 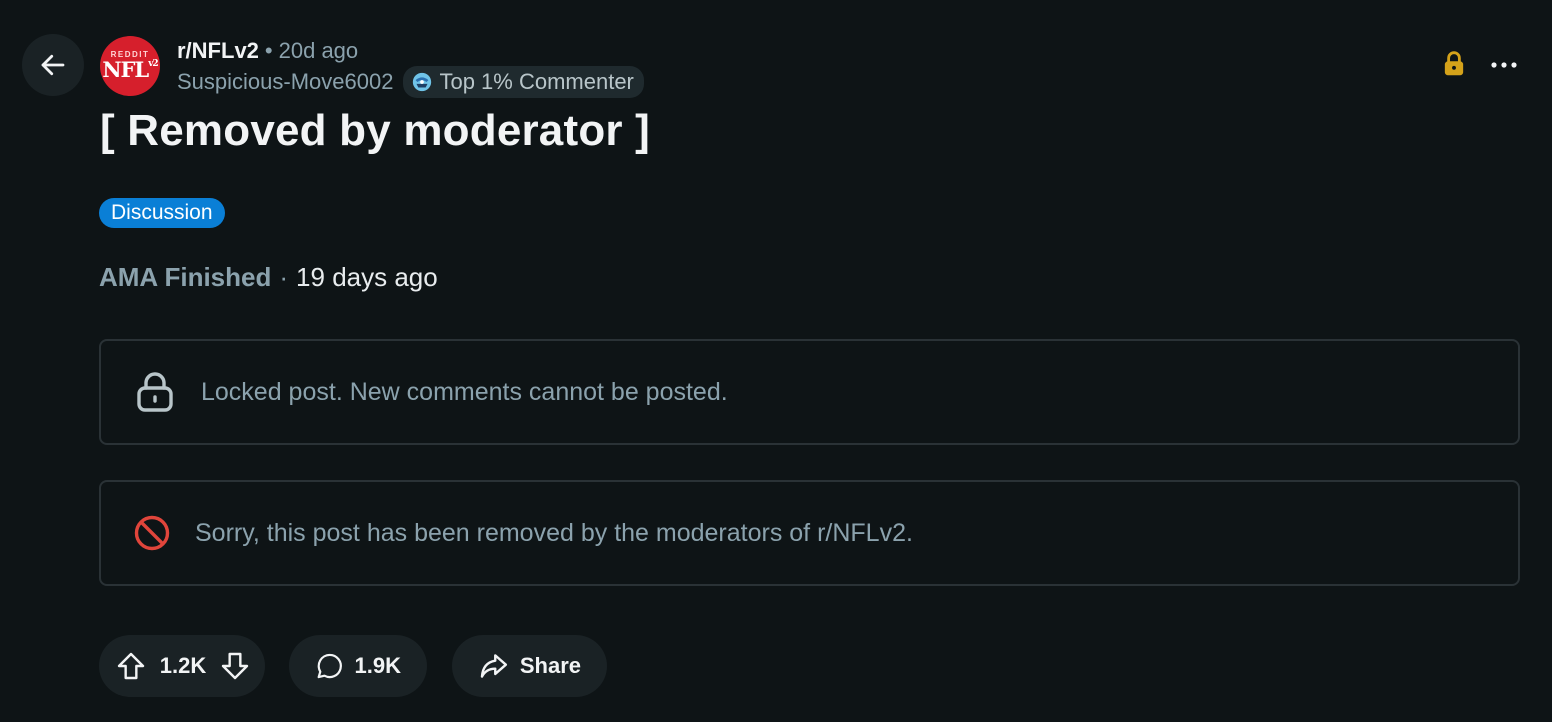 What do you see at coordinates (375, 130) in the screenshot?
I see `post-title: [ Removed by moderator ]` at bounding box center [375, 130].